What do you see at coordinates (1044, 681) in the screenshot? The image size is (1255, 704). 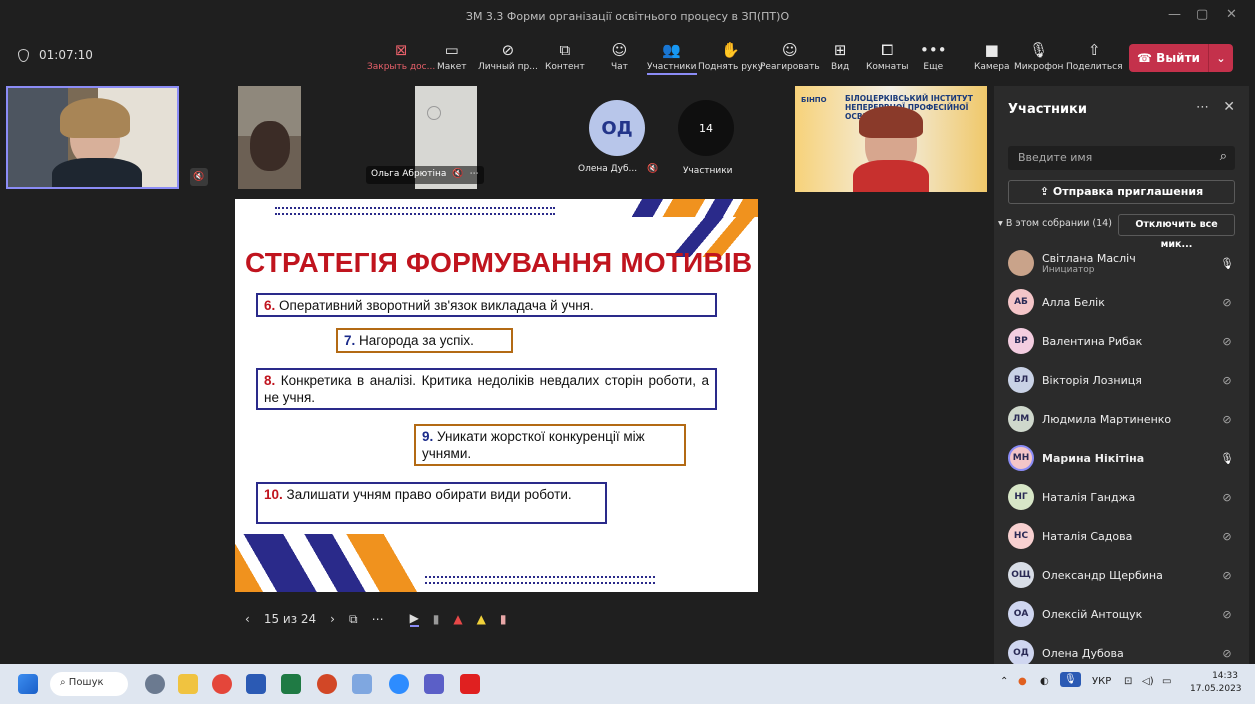 I see `tray-app-icon: ◐` at bounding box center [1044, 681].